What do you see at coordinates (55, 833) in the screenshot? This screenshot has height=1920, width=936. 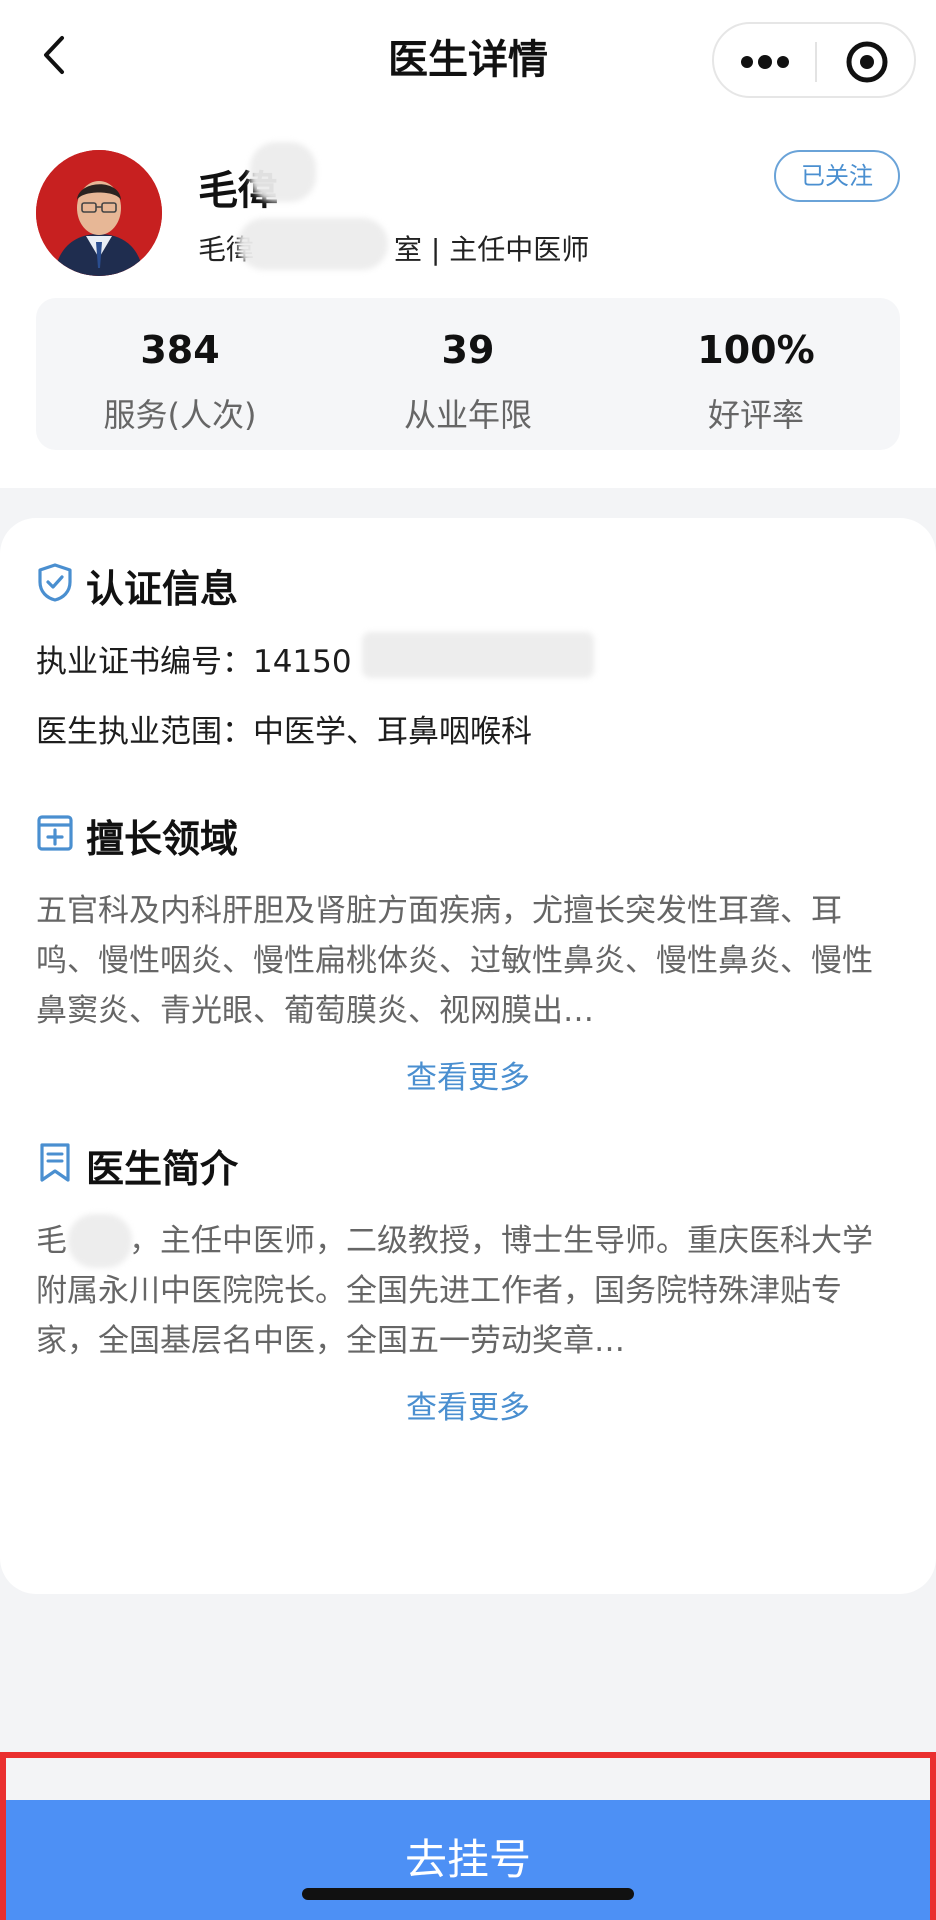 I see `medical-box-icon` at bounding box center [55, 833].